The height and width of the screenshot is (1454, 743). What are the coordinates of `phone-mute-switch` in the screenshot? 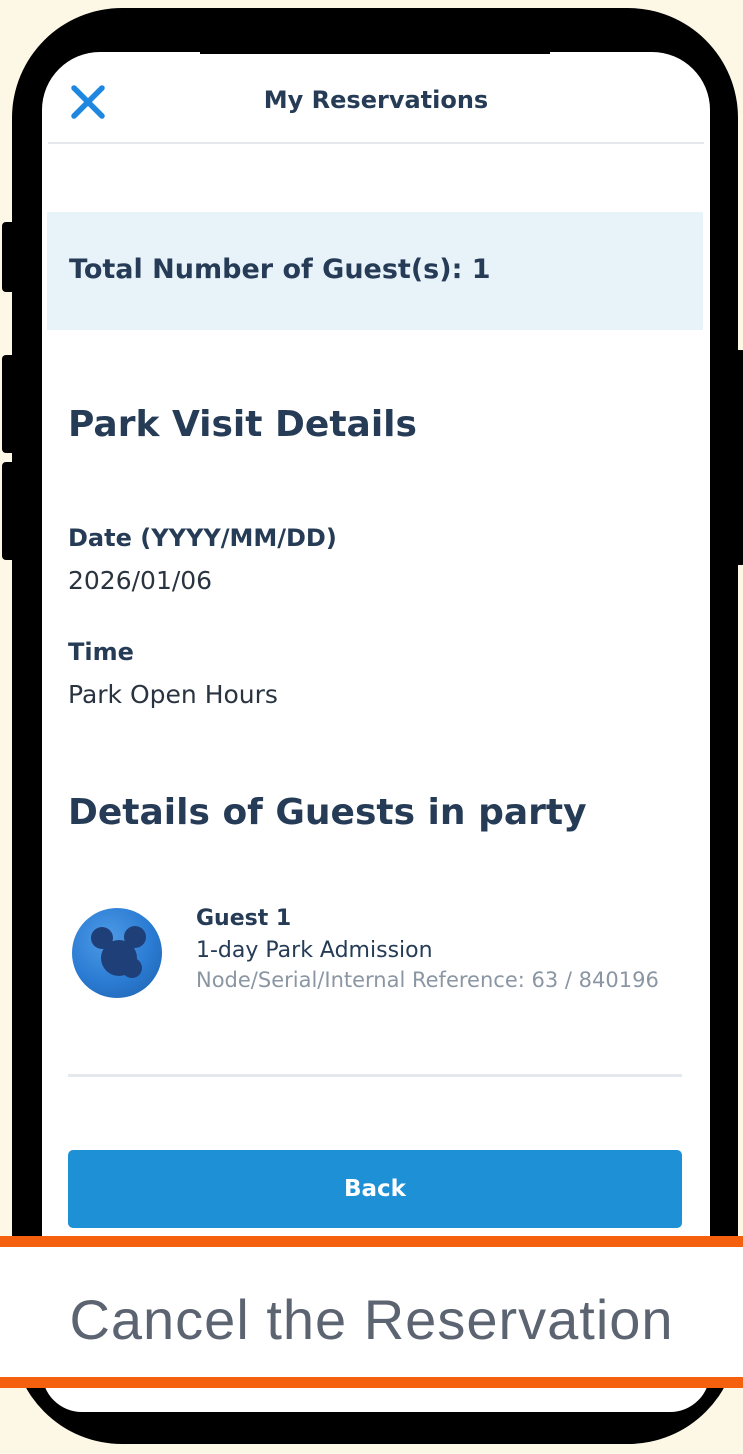 It's located at (9, 257).